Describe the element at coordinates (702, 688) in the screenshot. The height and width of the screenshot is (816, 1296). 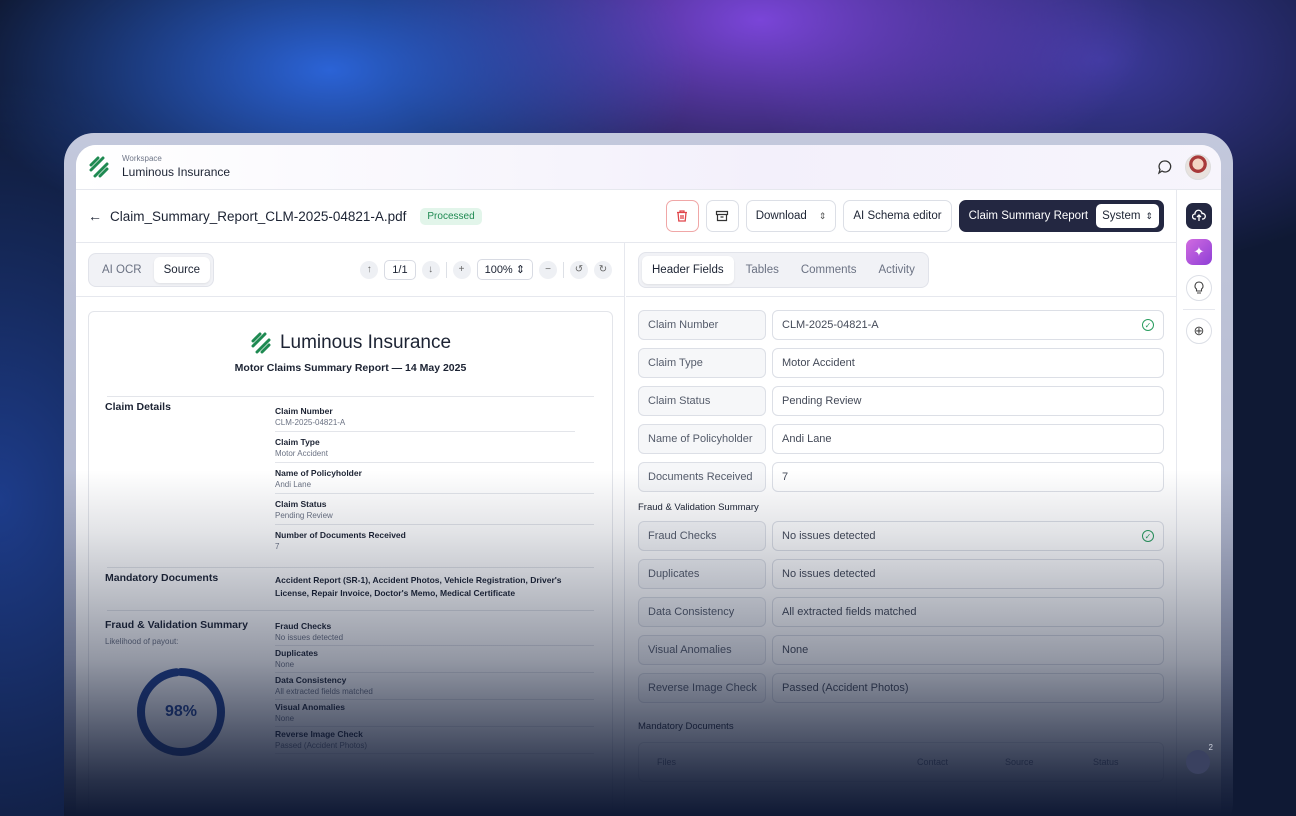
I see `field-label: Reverse Image Check` at that location.